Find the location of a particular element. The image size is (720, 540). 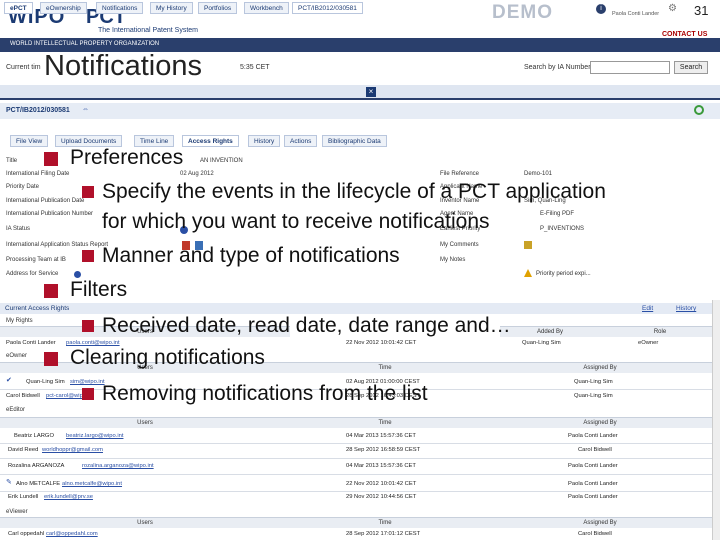

refresh-icon is located at coordinates (699, 110).